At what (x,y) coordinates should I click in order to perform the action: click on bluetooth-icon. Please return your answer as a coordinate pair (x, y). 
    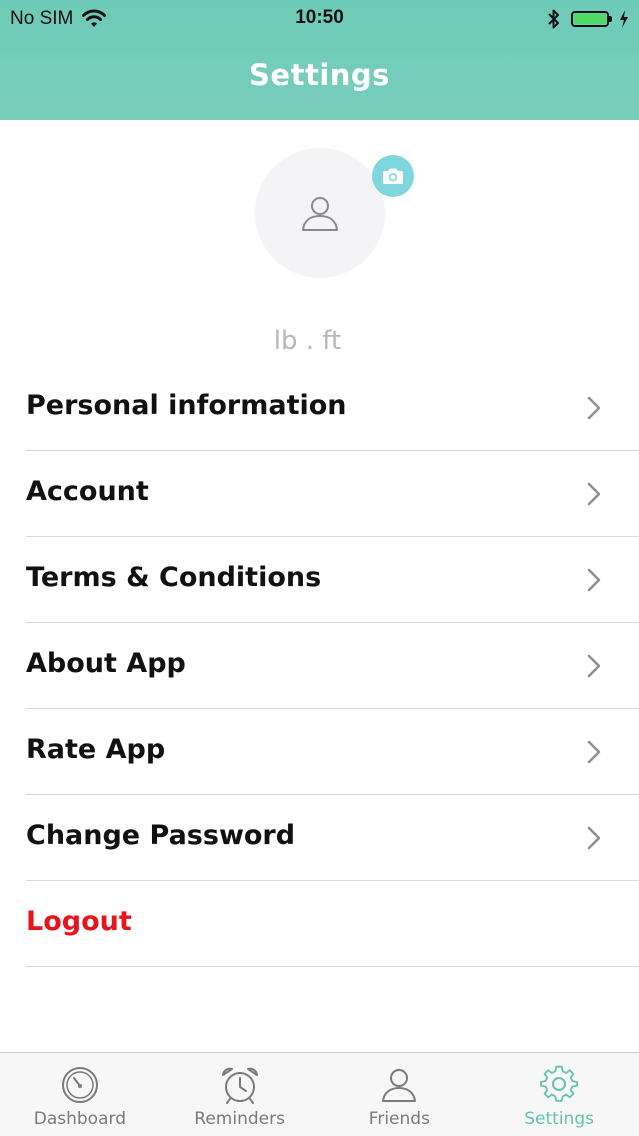
    Looking at the image, I should click on (553, 19).